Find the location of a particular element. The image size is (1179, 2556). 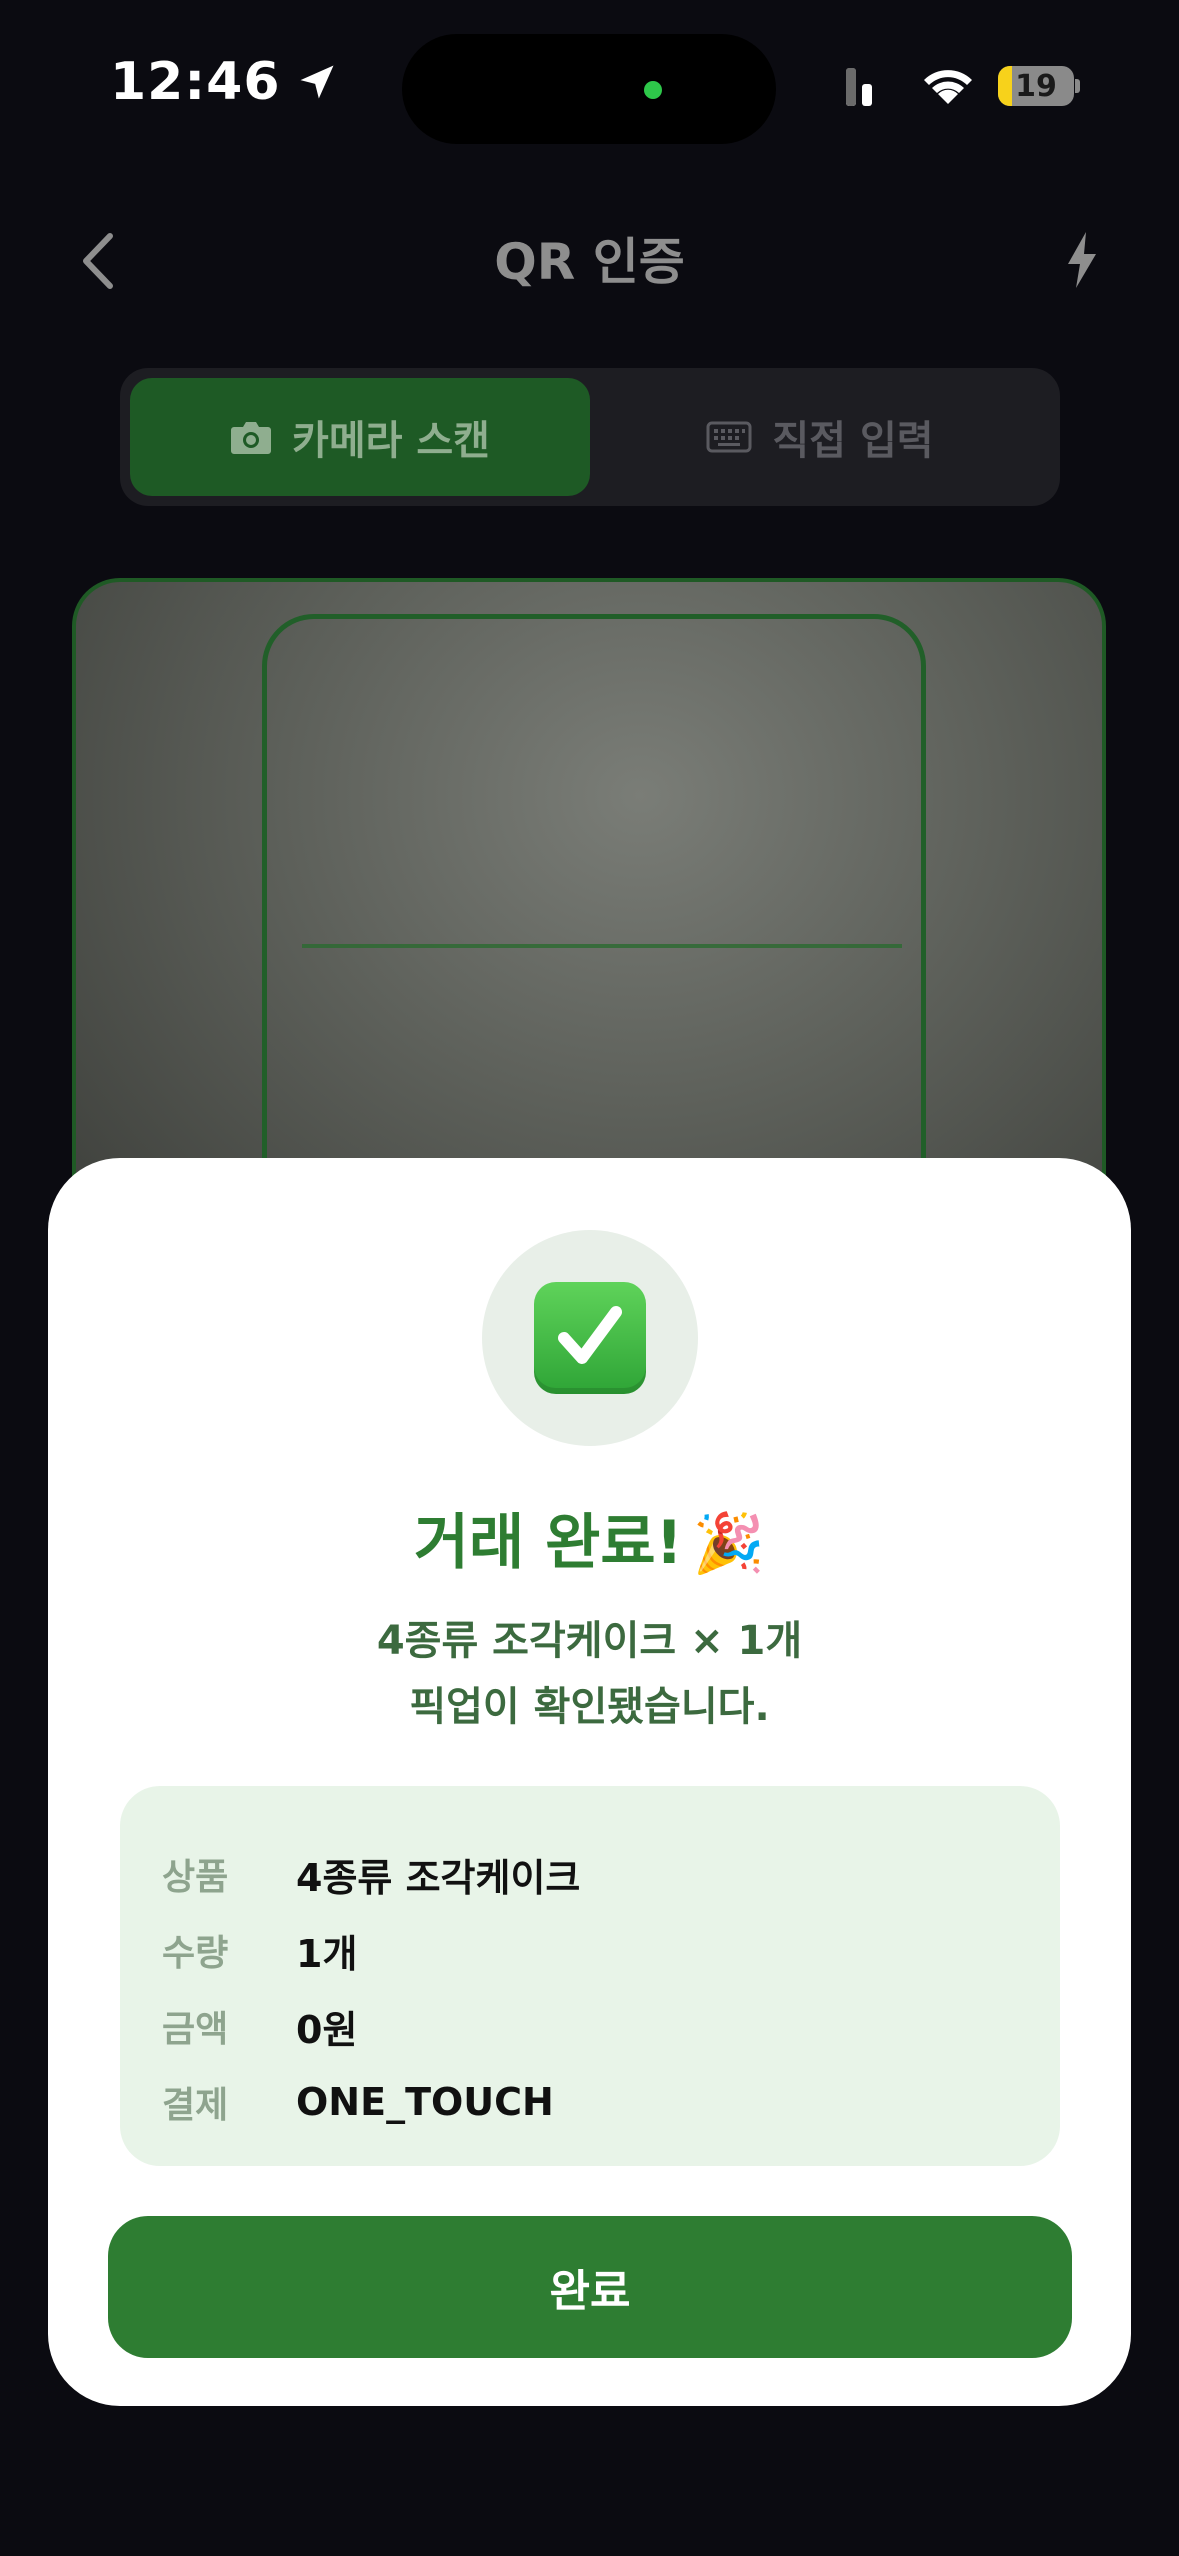

status-time-text: 12:46 is located at coordinates (195, 82).